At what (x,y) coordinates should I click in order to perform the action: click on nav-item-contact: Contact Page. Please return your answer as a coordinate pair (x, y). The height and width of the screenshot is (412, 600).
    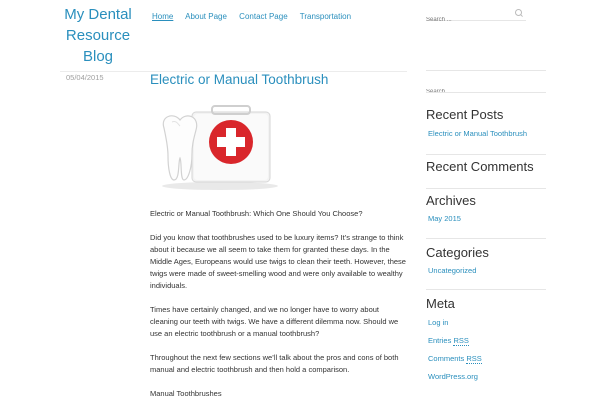
    Looking at the image, I should click on (263, 16).